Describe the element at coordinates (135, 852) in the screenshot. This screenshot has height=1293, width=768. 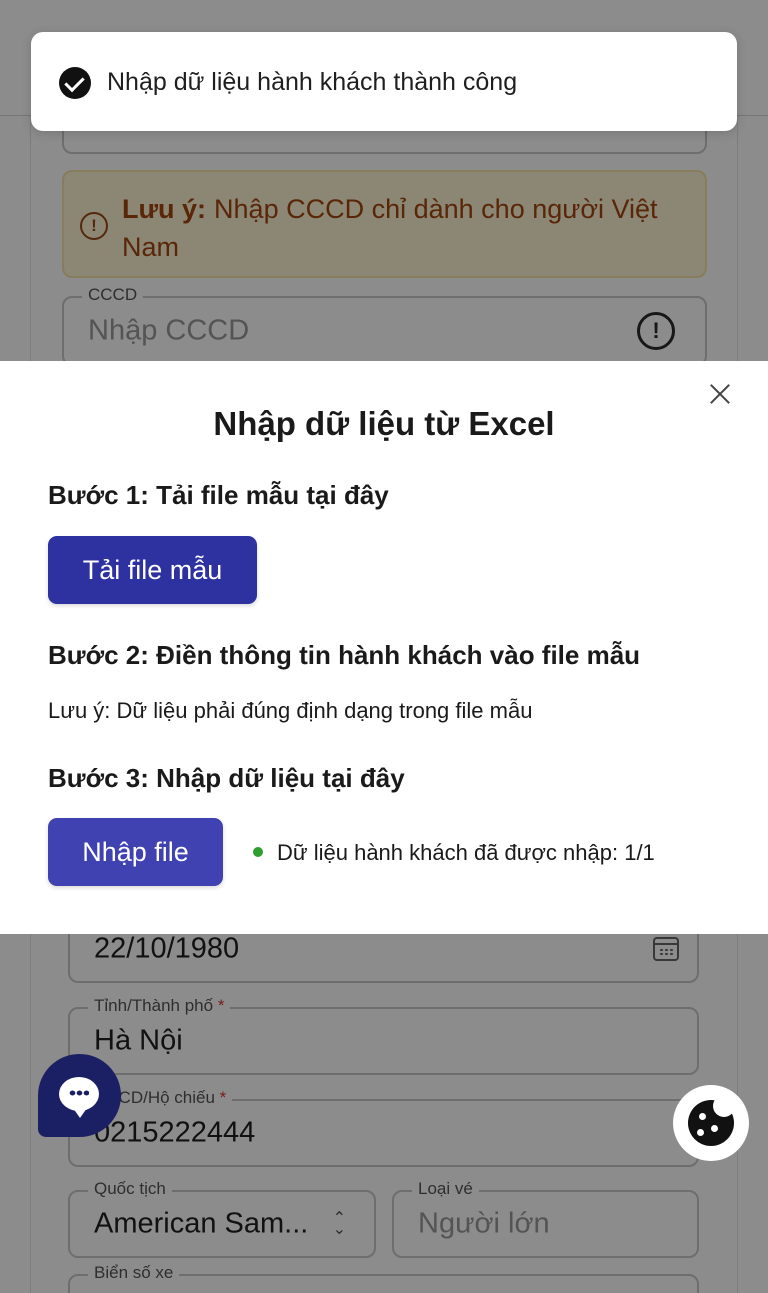
I see `import-file-button: Nhập file` at that location.